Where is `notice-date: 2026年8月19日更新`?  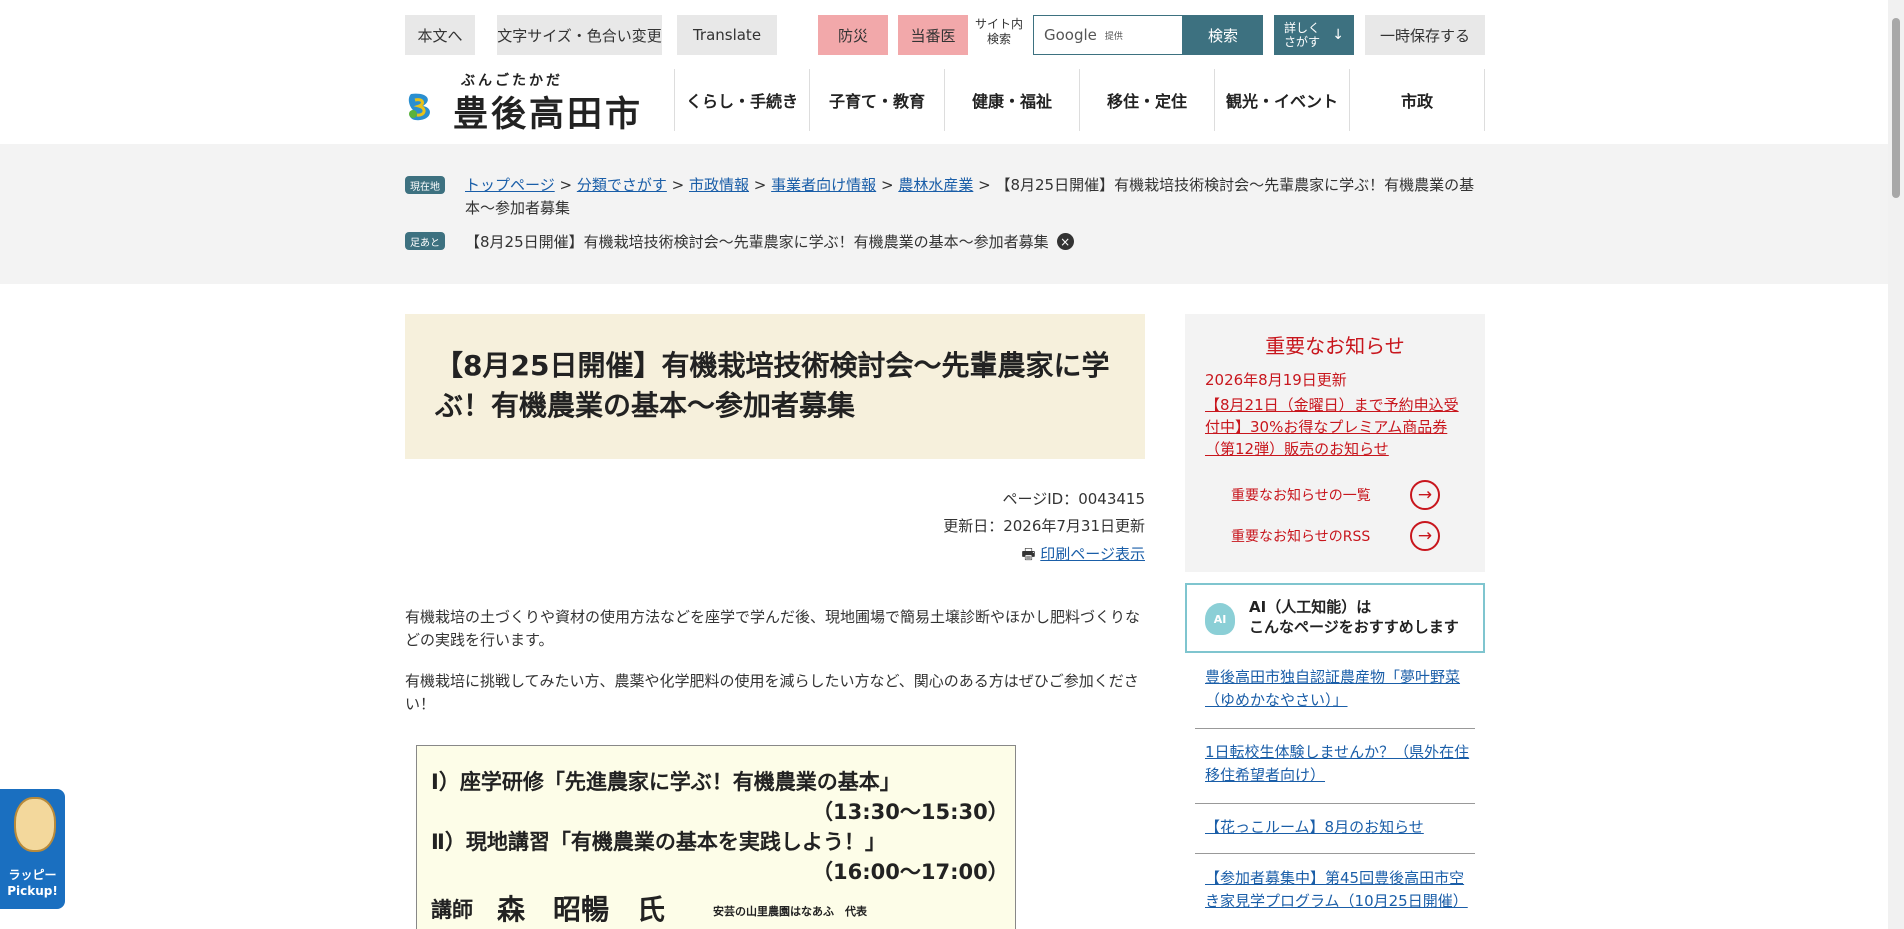
notice-date: 2026年8月19日更新 is located at coordinates (1276, 380).